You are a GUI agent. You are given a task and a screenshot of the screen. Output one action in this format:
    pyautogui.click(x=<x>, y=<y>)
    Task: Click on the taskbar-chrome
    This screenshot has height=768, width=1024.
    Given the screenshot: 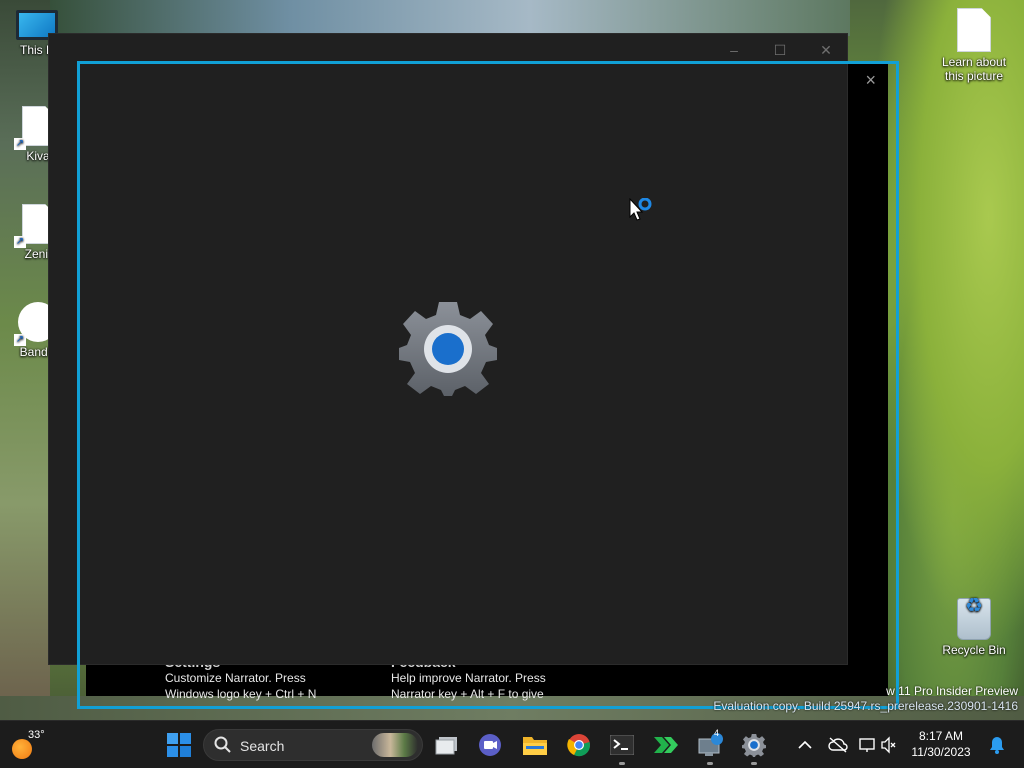 What is the action you would take?
    pyautogui.click(x=579, y=745)
    